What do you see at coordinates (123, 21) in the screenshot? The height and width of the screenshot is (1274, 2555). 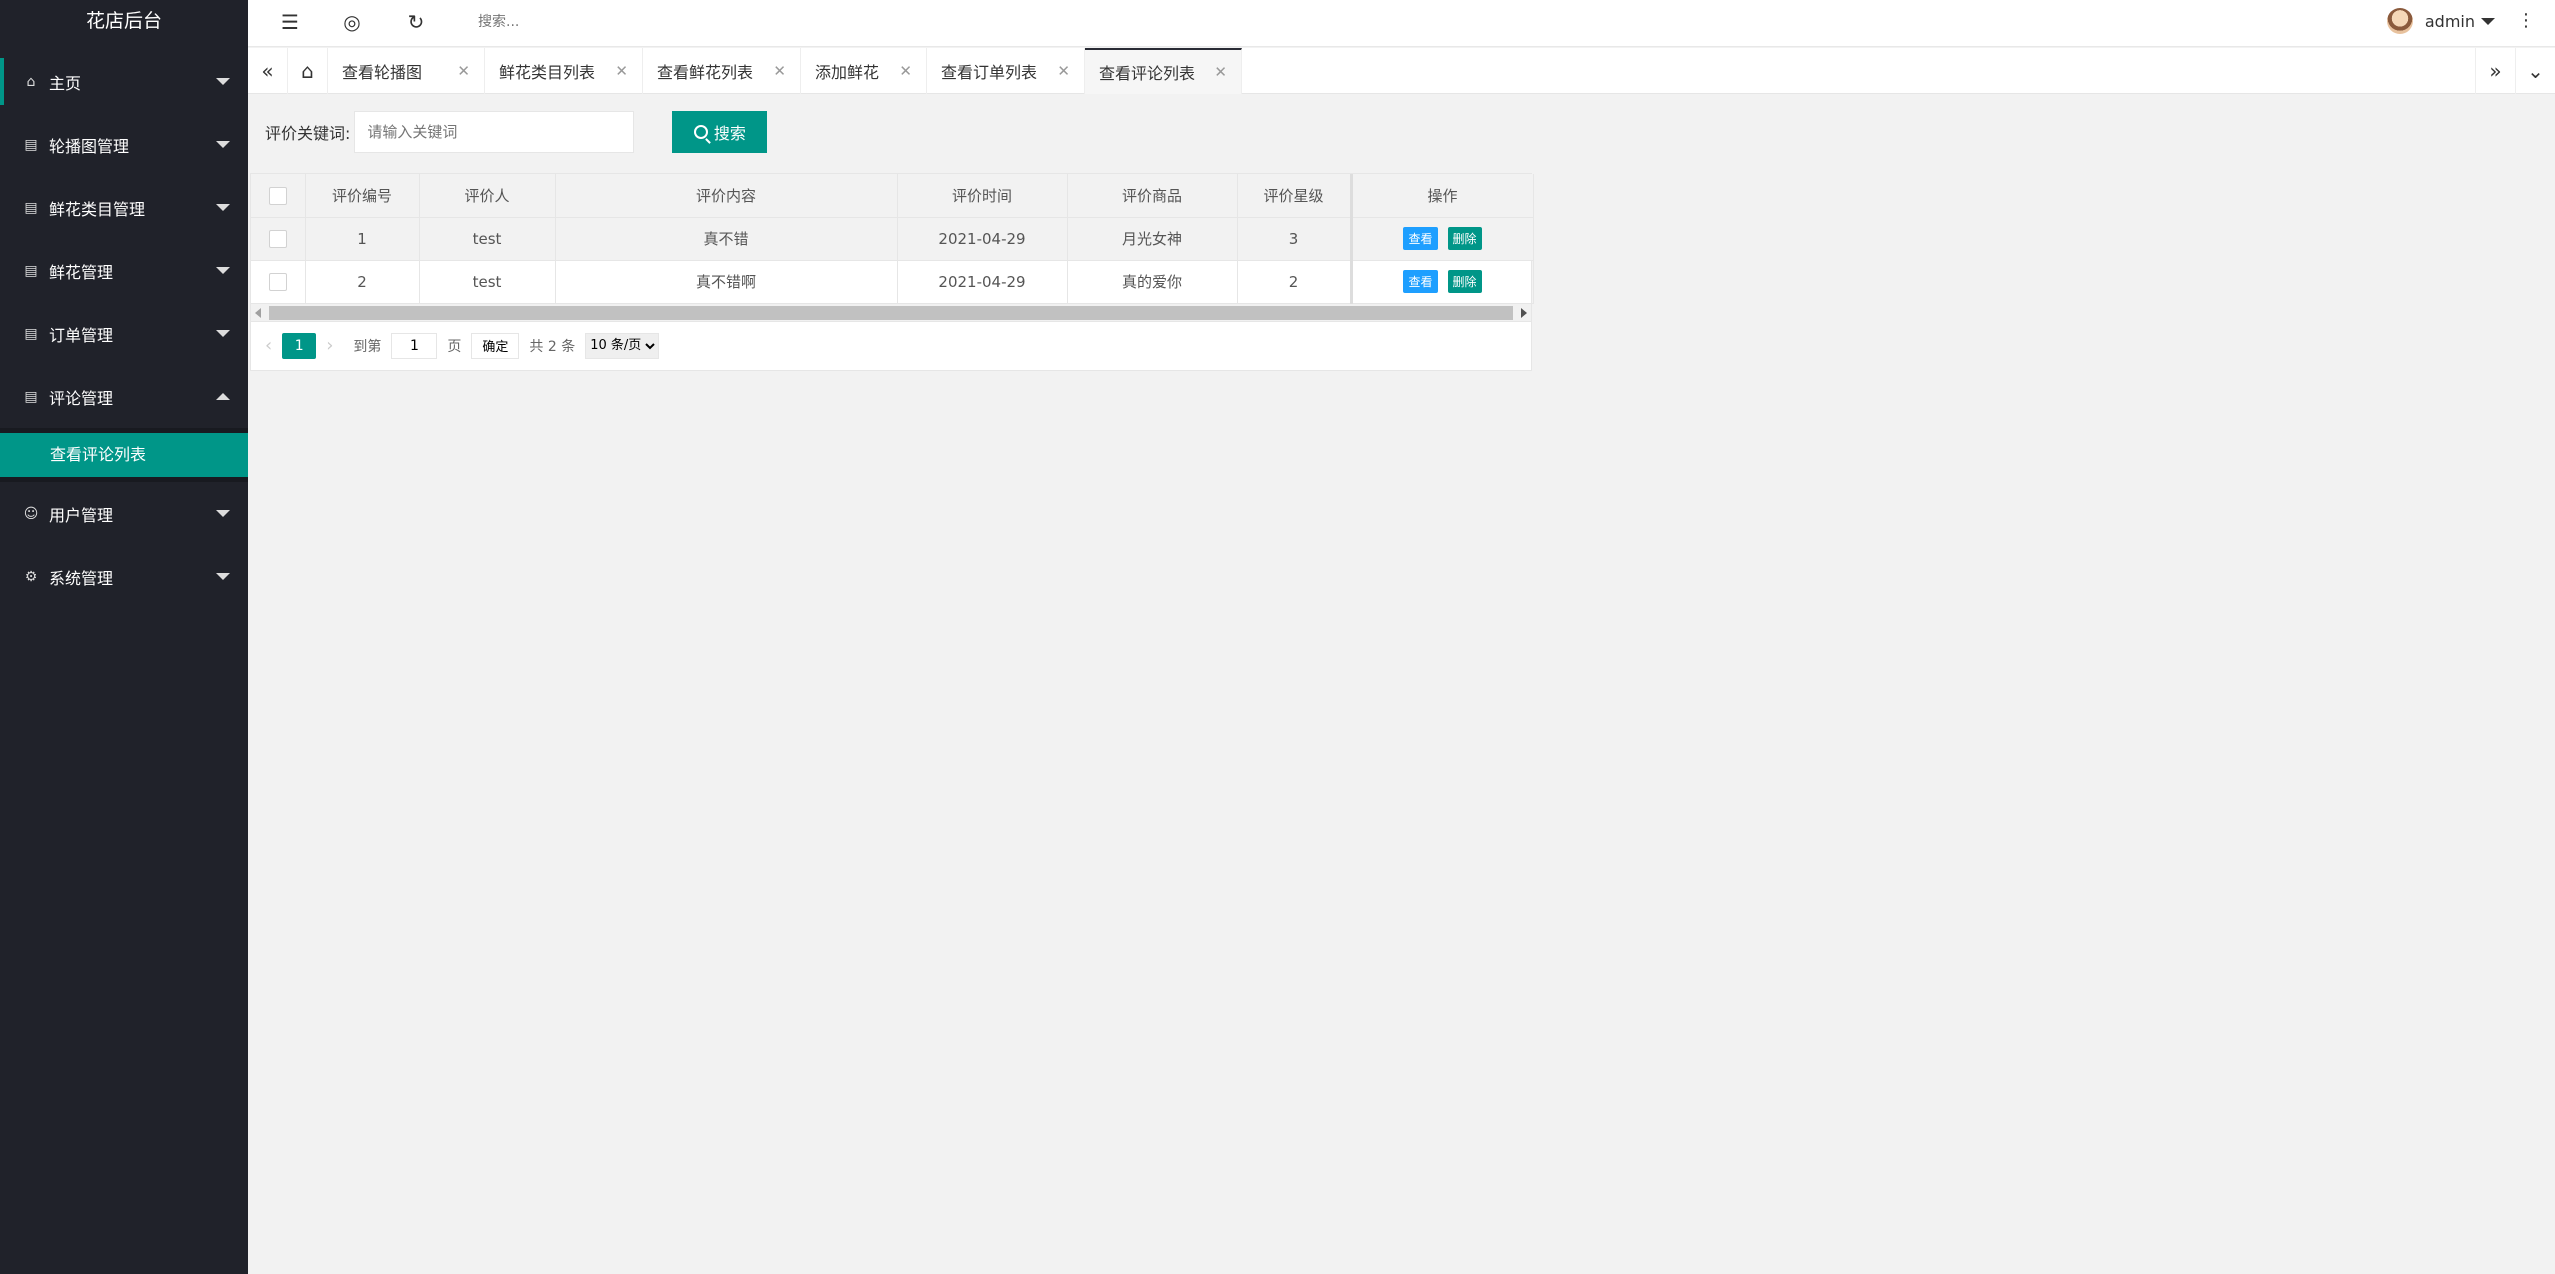 I see `app-logo-title: 花店后台` at bounding box center [123, 21].